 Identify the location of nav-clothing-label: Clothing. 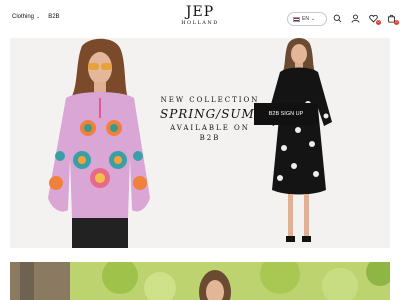
(23, 17).